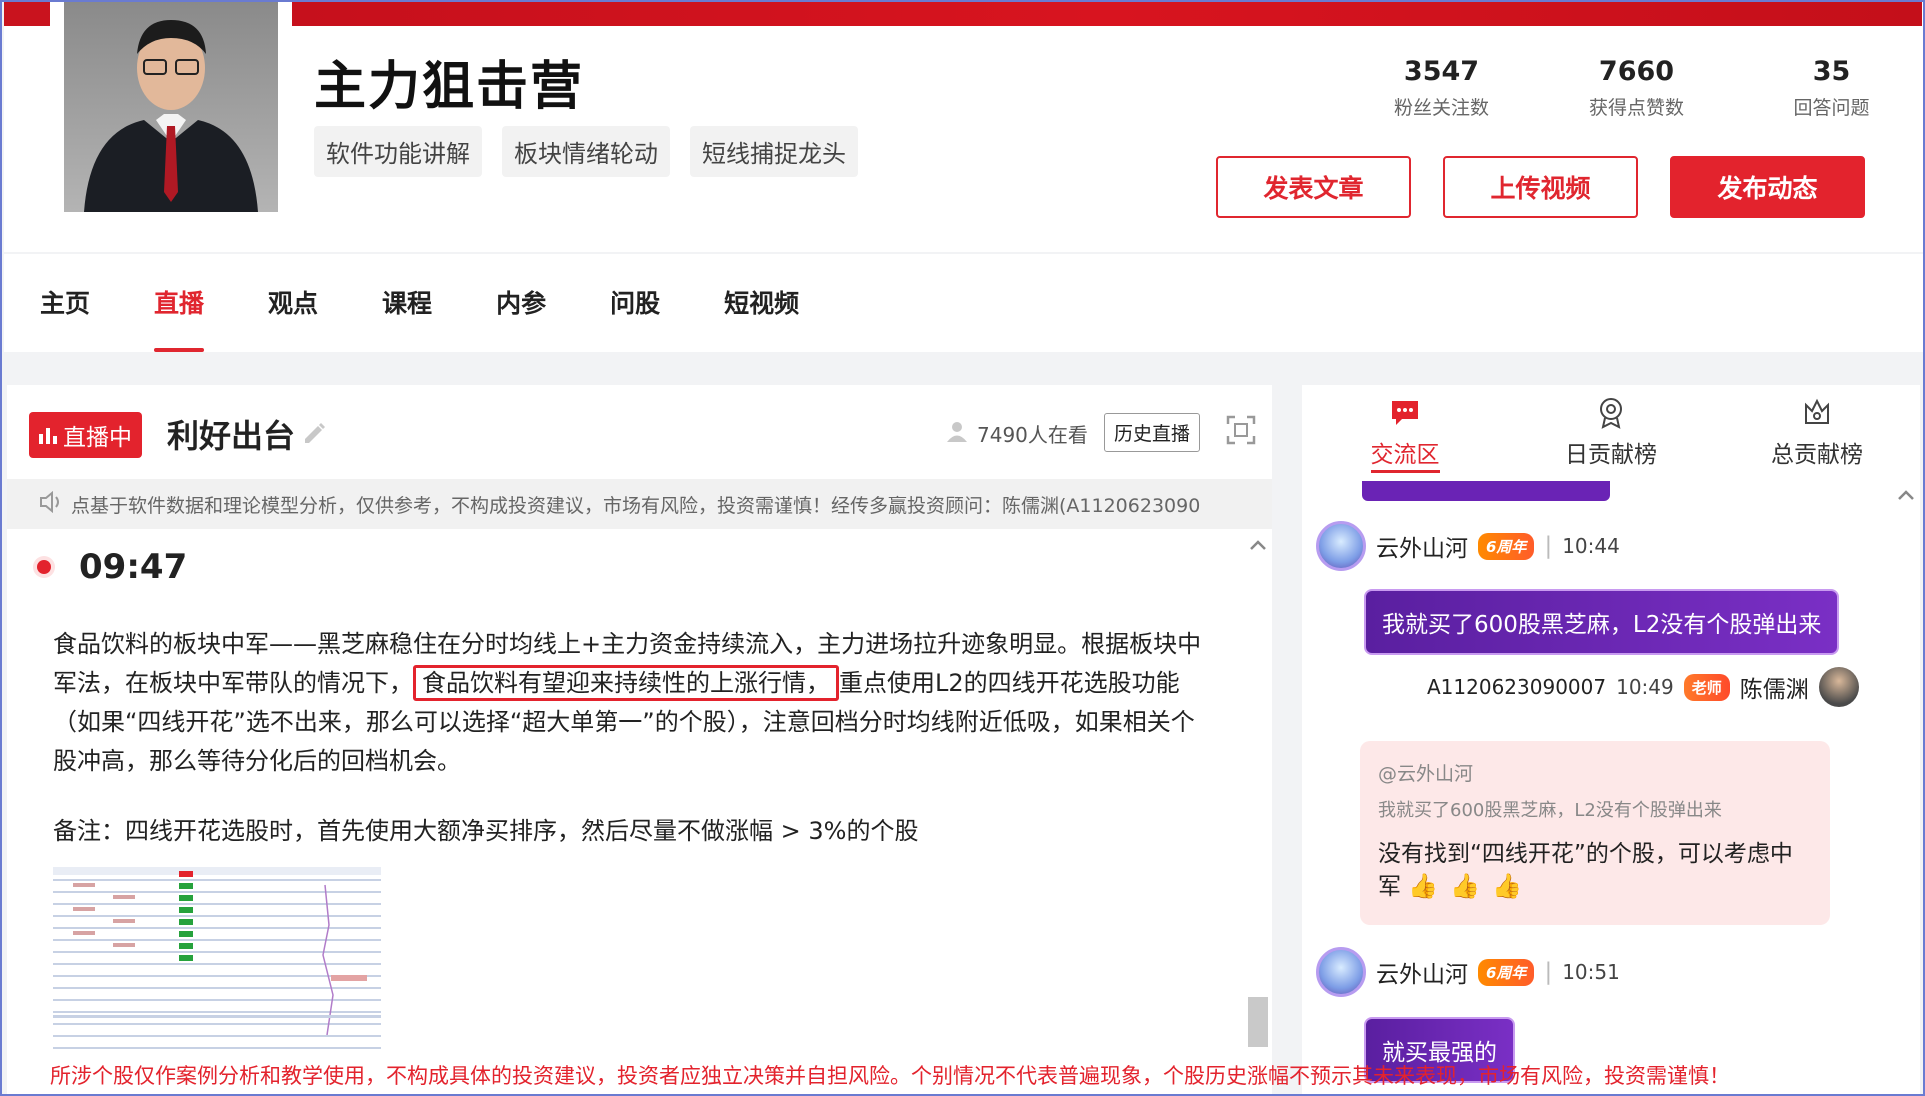 This screenshot has height=1096, width=1925. What do you see at coordinates (1405, 433) in the screenshot?
I see `tab-chat-area: 交流区` at bounding box center [1405, 433].